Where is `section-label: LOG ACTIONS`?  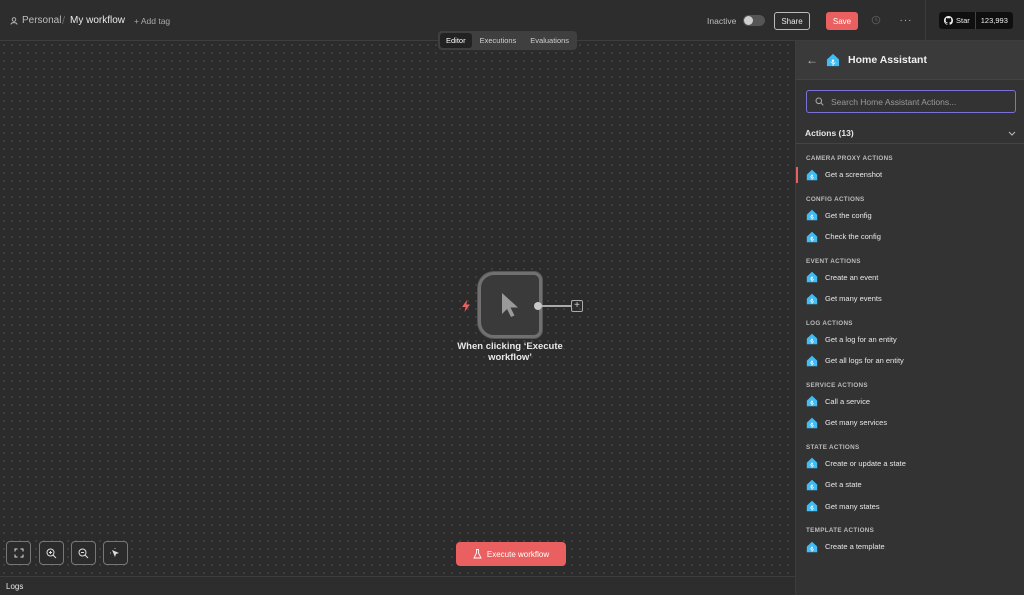 section-label: LOG ACTIONS is located at coordinates (829, 323).